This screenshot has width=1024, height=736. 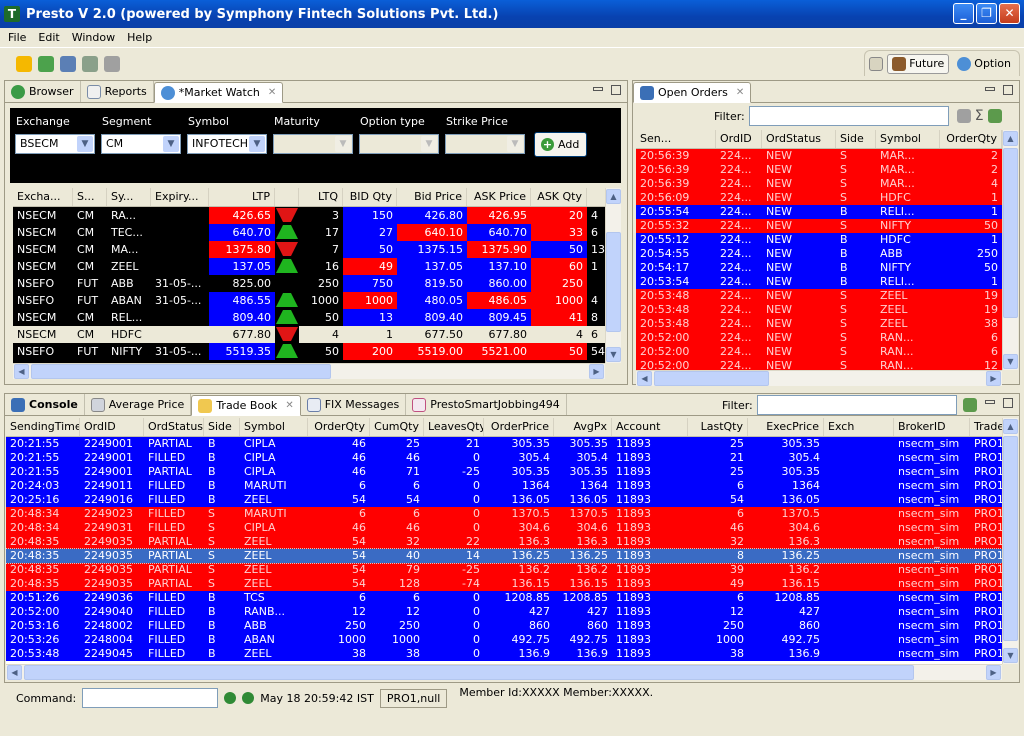 What do you see at coordinates (454, 427) in the screenshot?
I see `column-header: LeavesQty` at bounding box center [454, 427].